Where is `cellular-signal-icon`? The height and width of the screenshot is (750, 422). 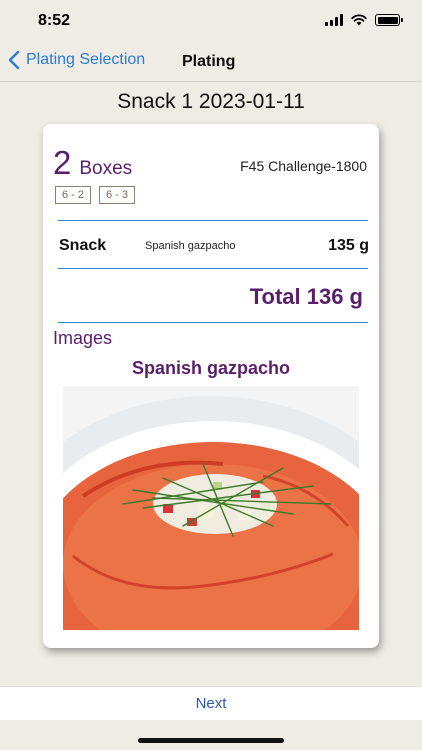
cellular-signal-icon is located at coordinates (334, 20).